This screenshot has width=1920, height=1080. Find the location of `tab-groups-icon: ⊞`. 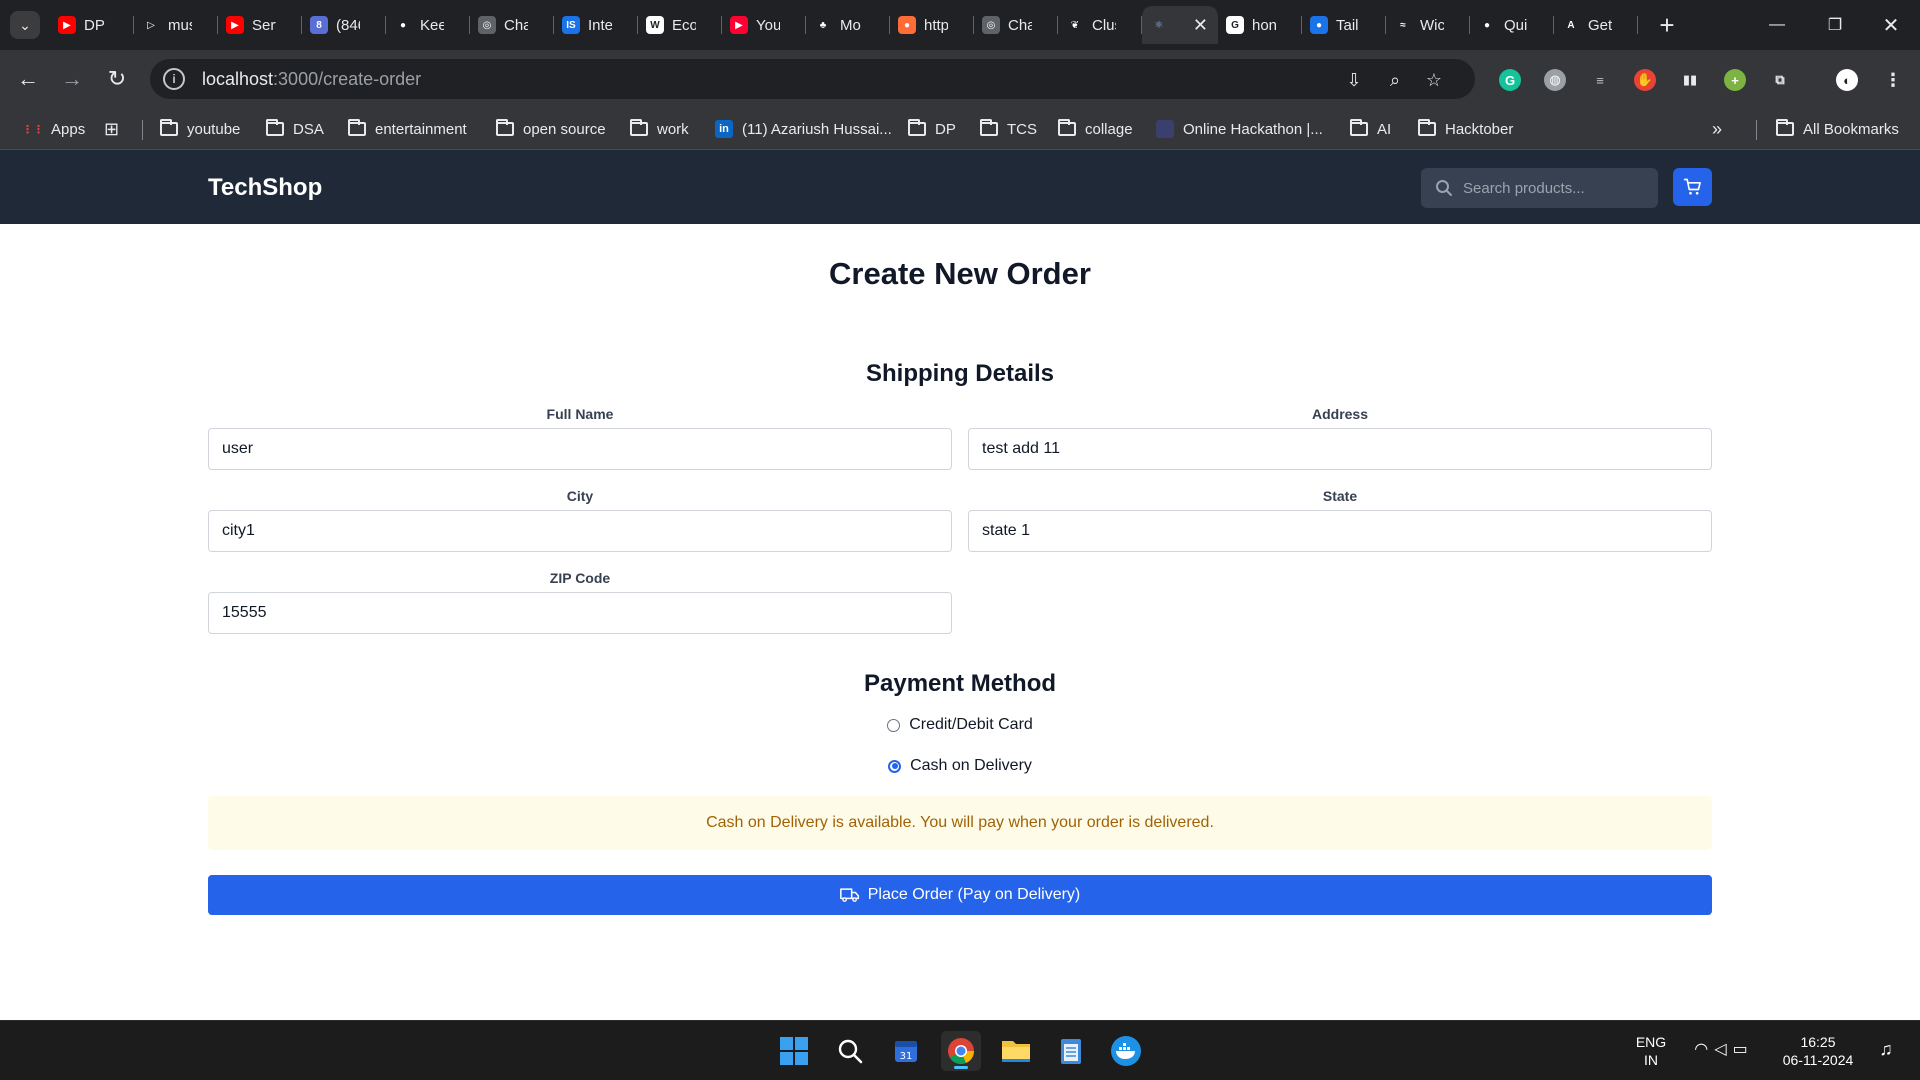

tab-groups-icon: ⊞ is located at coordinates (111, 129).